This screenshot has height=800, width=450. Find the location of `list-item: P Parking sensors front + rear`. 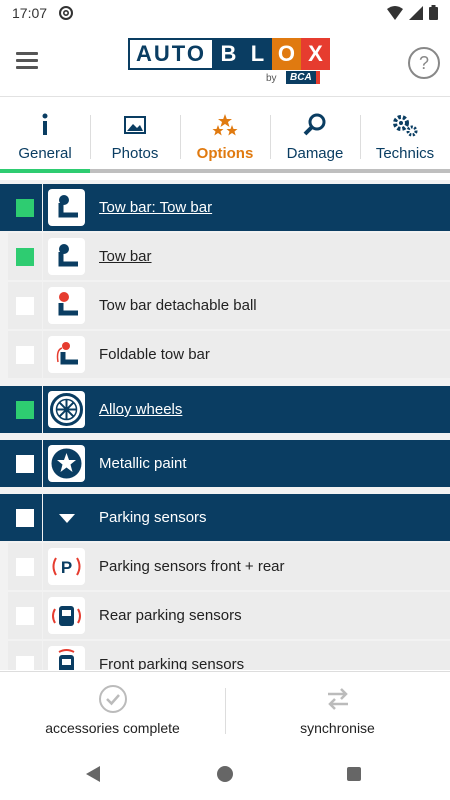

list-item: P Parking sensors front + rear is located at coordinates (225, 566).